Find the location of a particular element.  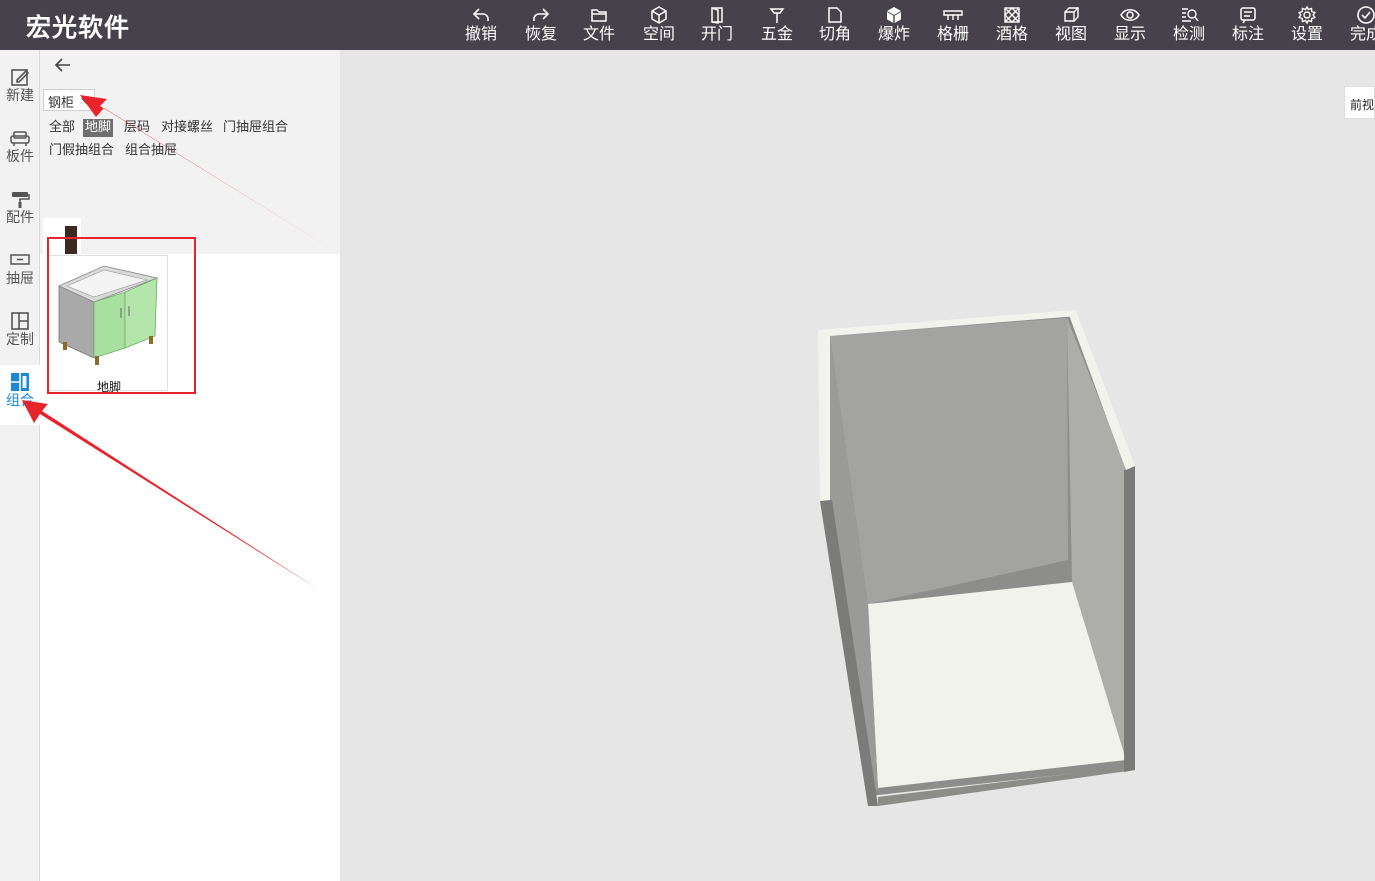

category-select: 钢柜 is located at coordinates (69, 100).